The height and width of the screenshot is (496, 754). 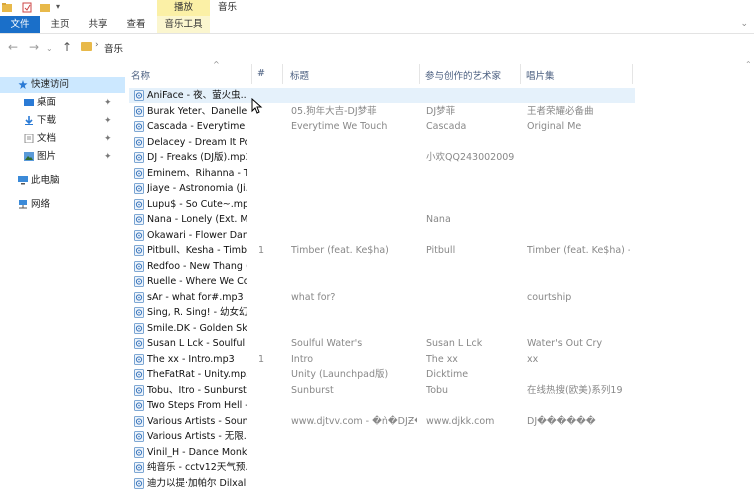 What do you see at coordinates (13, 47) in the screenshot?
I see `back-arrow-icon: ←` at bounding box center [13, 47].